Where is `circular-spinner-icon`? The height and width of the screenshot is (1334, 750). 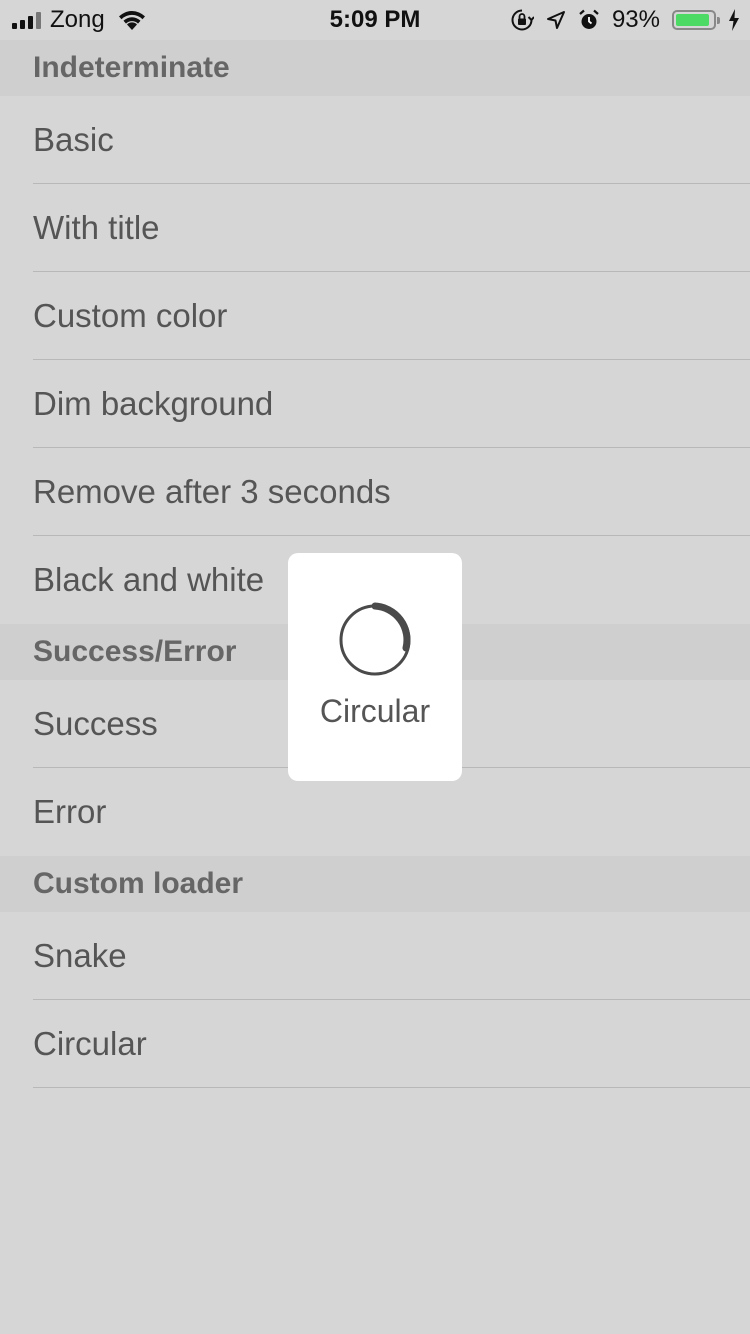
circular-spinner-icon is located at coordinates (375, 639).